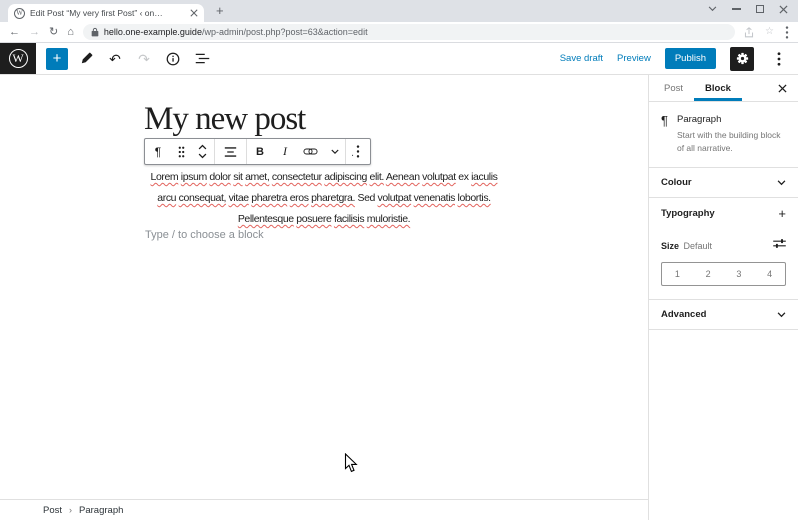 This screenshot has height=521, width=798. What do you see at coordinates (152, 32) in the screenshot?
I see `url-domain: hello.one-example.guide` at bounding box center [152, 32].